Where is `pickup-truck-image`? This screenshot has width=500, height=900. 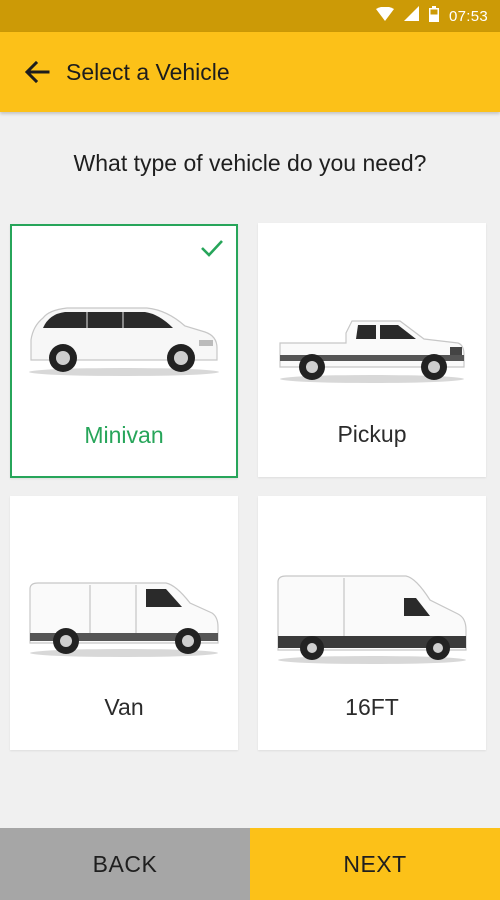 pickup-truck-image is located at coordinates (372, 349).